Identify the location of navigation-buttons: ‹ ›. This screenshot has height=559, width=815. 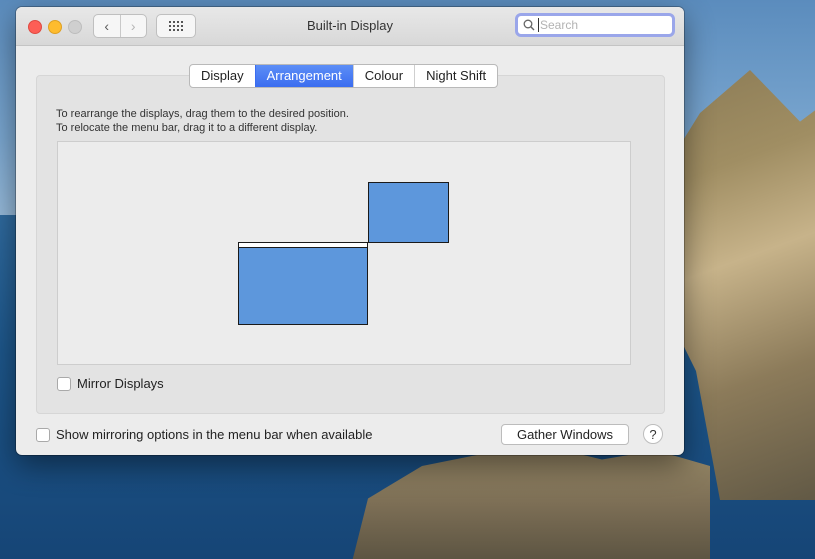
(120, 26).